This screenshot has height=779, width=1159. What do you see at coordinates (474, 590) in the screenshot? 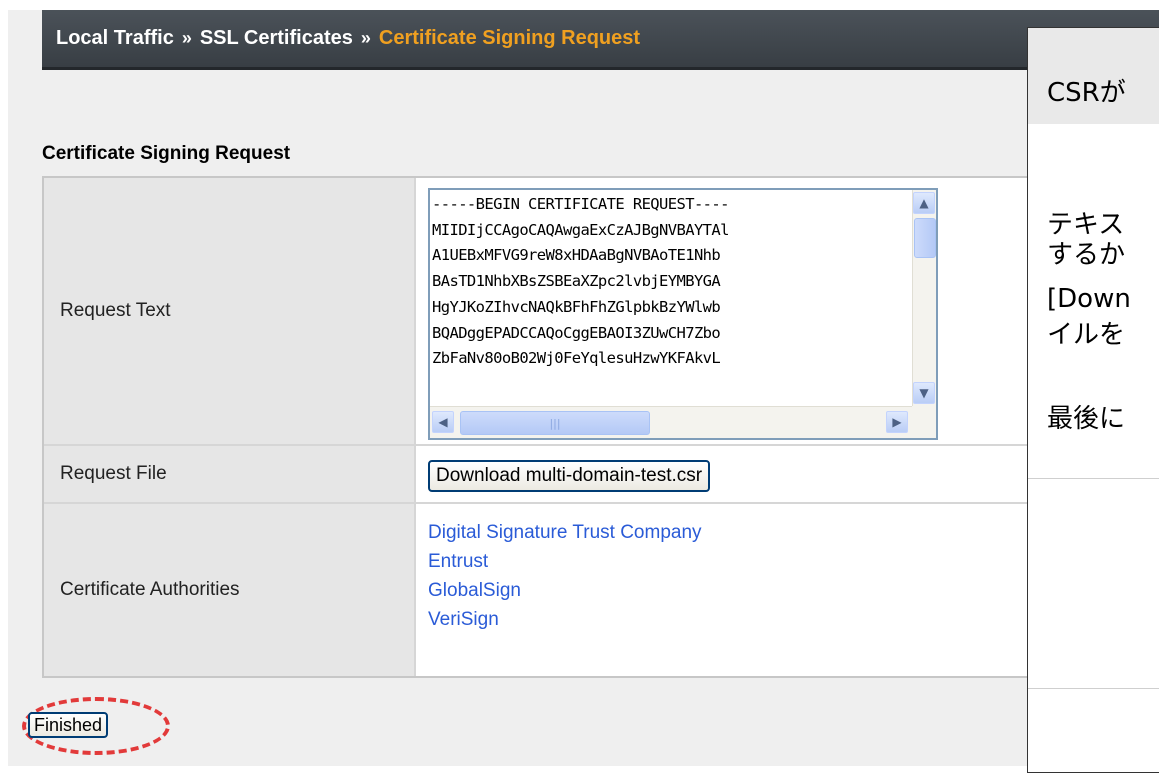
I see `ca-link-globalsign: GlobalSign` at bounding box center [474, 590].